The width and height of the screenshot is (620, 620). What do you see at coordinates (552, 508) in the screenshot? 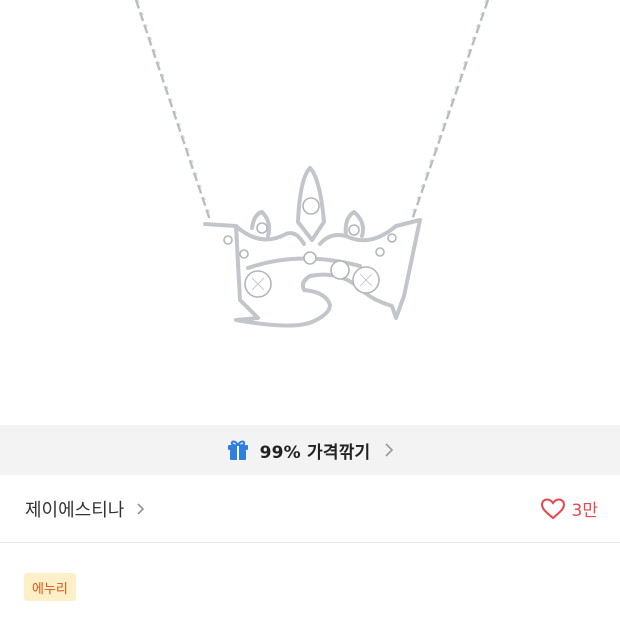
I see `heart-outline-icon` at bounding box center [552, 508].